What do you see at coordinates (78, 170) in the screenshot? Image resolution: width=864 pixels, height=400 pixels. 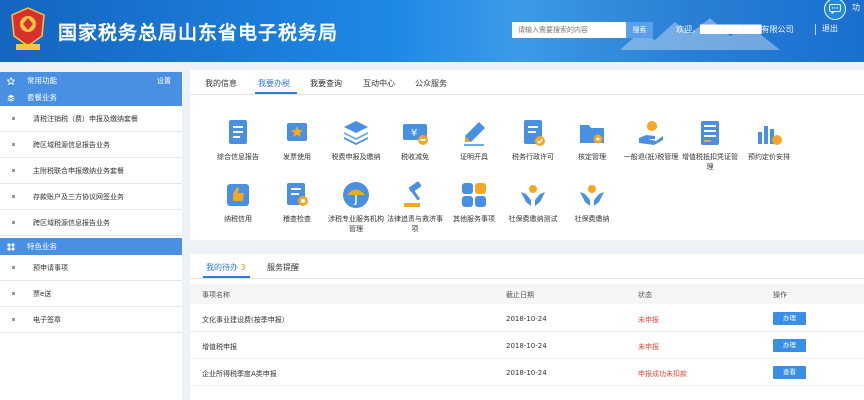 I see `sidebar-item-label: 主附税联合申报缴纳业务套餐` at bounding box center [78, 170].